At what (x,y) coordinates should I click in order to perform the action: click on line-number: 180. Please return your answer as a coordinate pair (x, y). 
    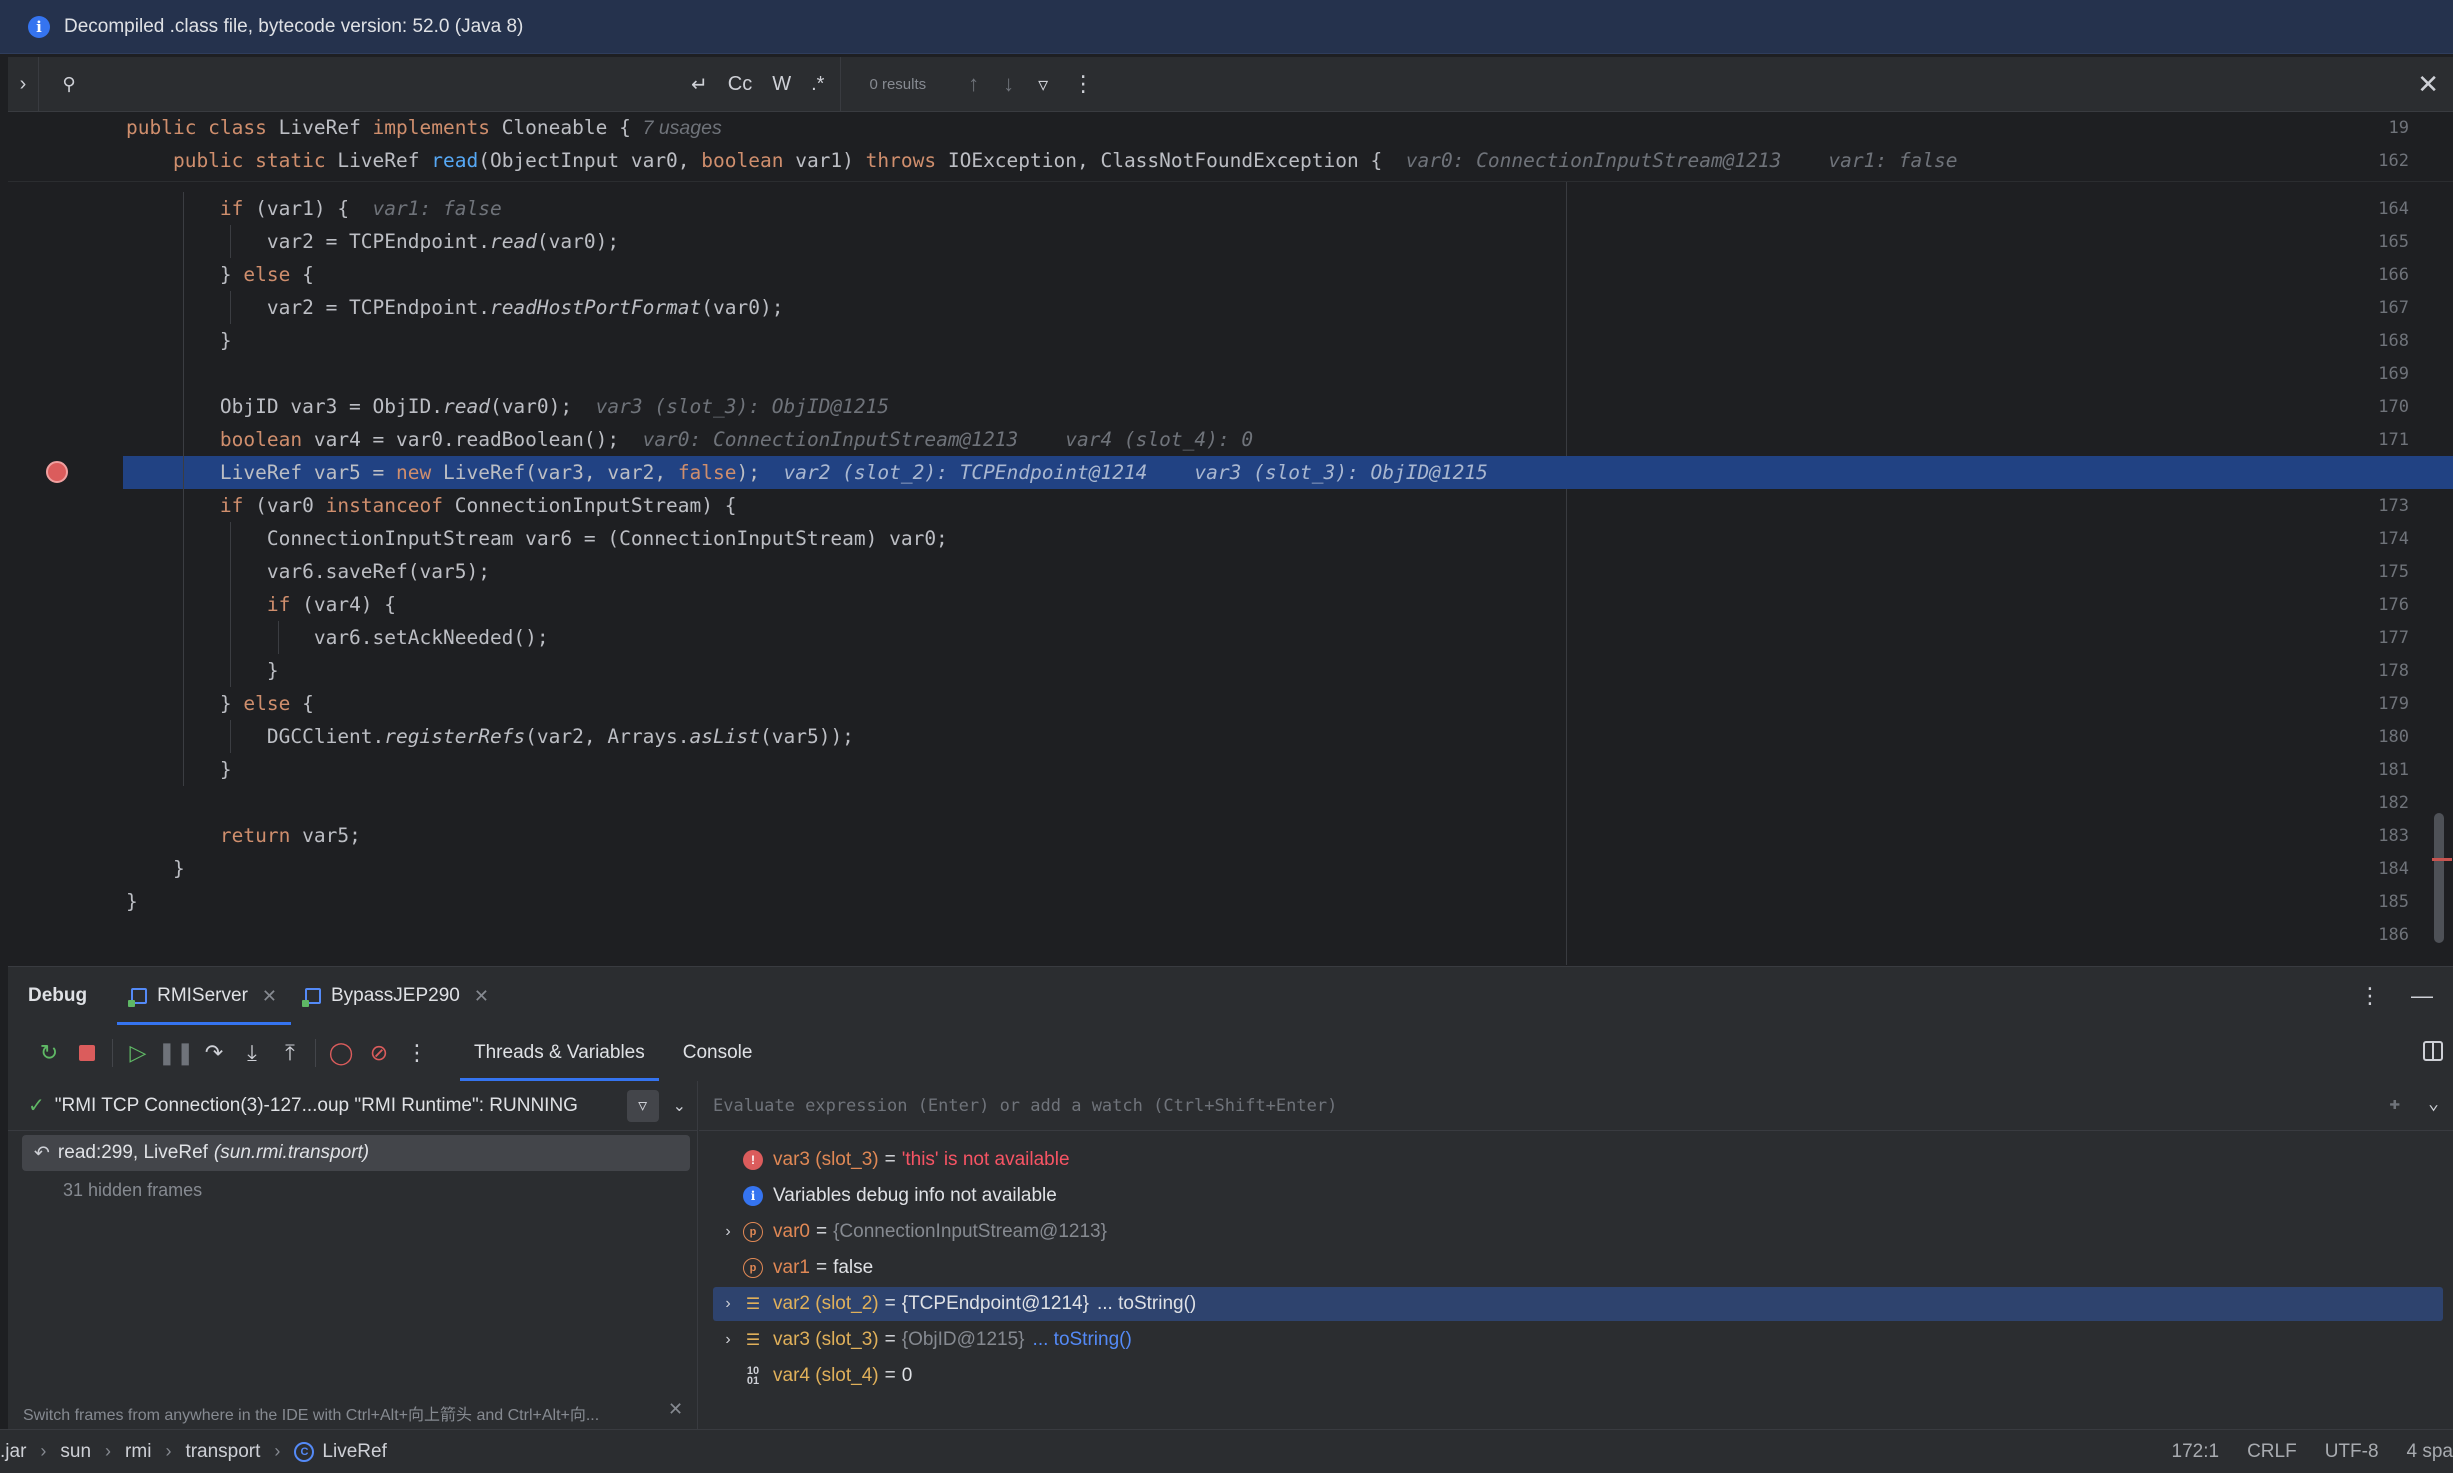
    Looking at the image, I should click on (2379, 737).